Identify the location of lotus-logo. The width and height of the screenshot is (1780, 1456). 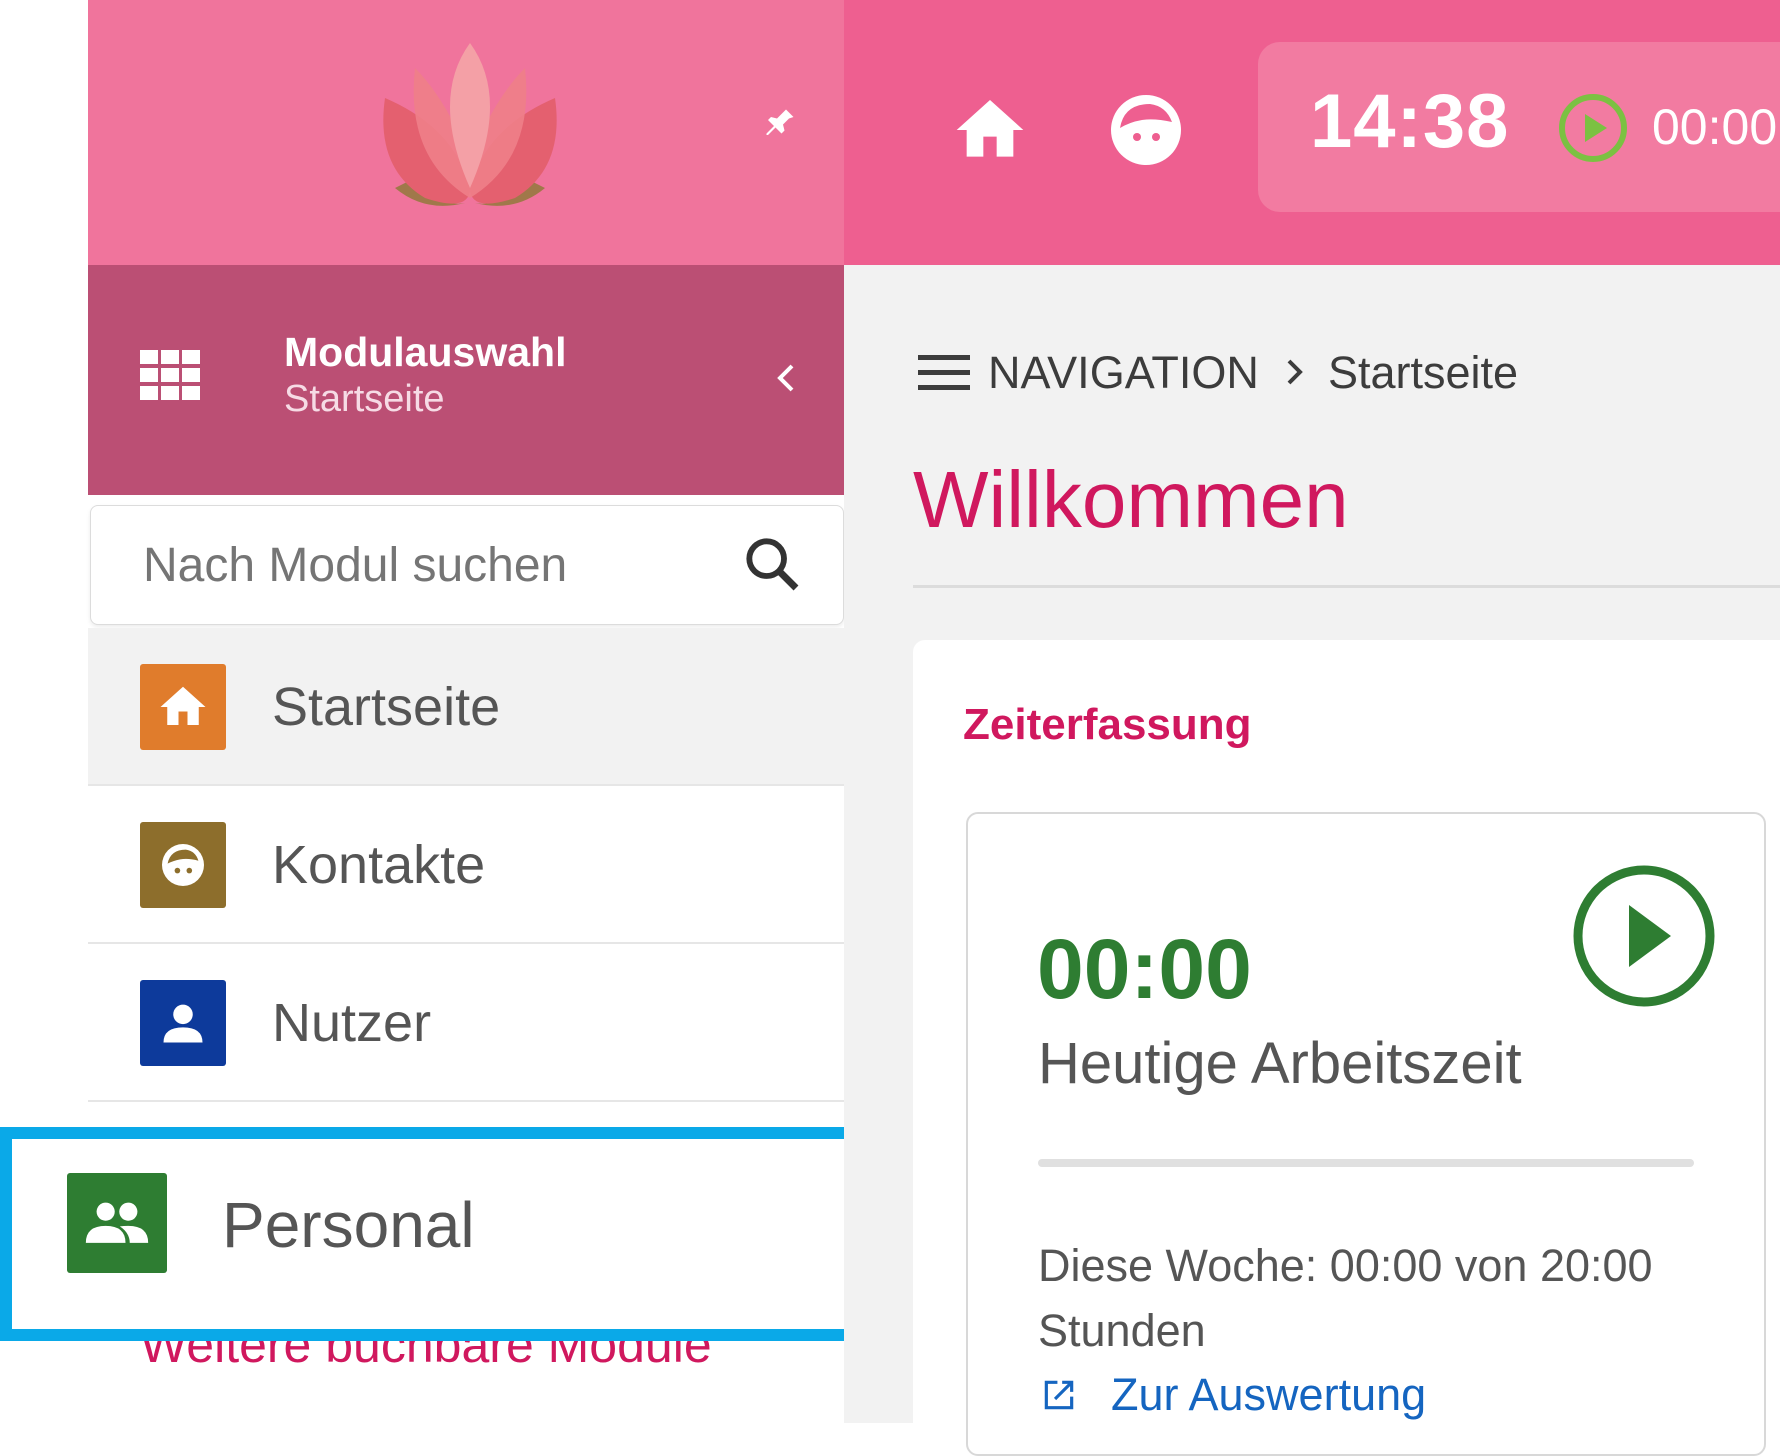
(470, 124).